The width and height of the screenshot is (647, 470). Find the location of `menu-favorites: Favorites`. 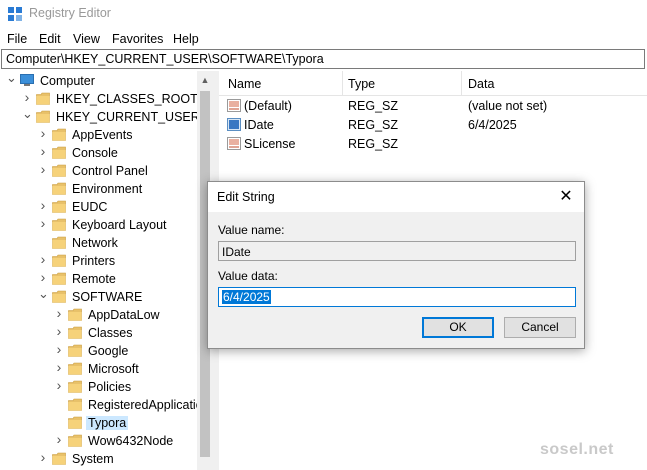

menu-favorites: Favorites is located at coordinates (137, 39).